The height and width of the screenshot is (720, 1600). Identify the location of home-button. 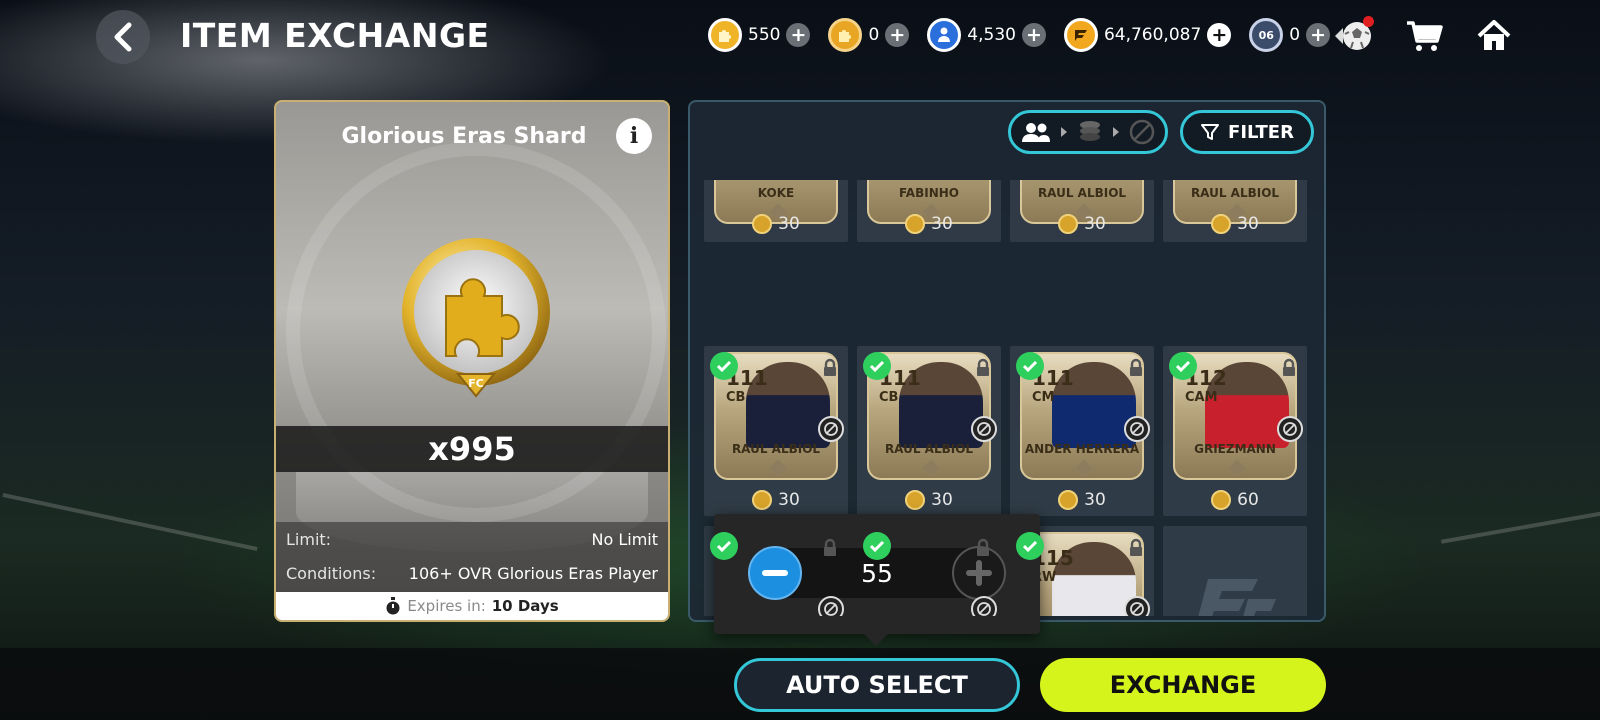
(1494, 36).